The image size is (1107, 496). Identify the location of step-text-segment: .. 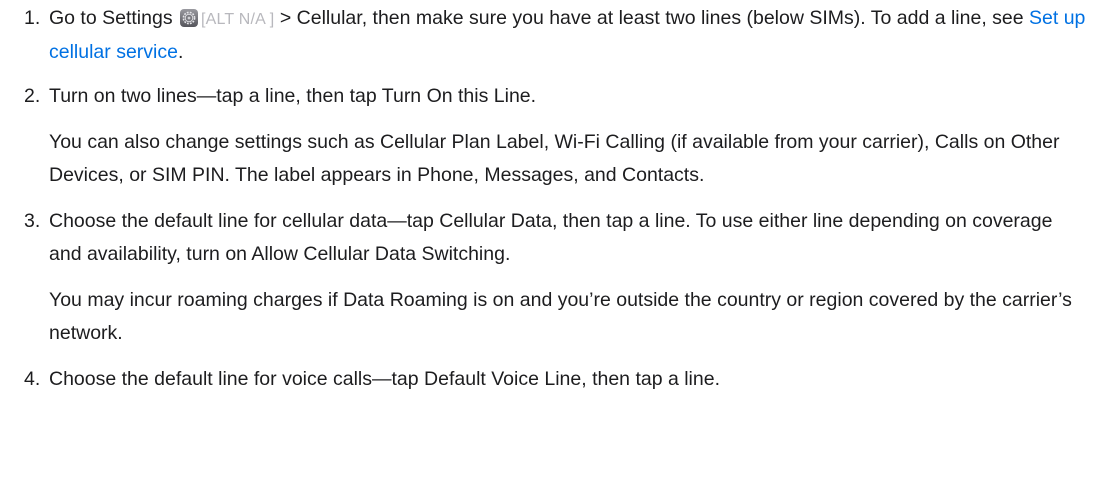
(180, 52).